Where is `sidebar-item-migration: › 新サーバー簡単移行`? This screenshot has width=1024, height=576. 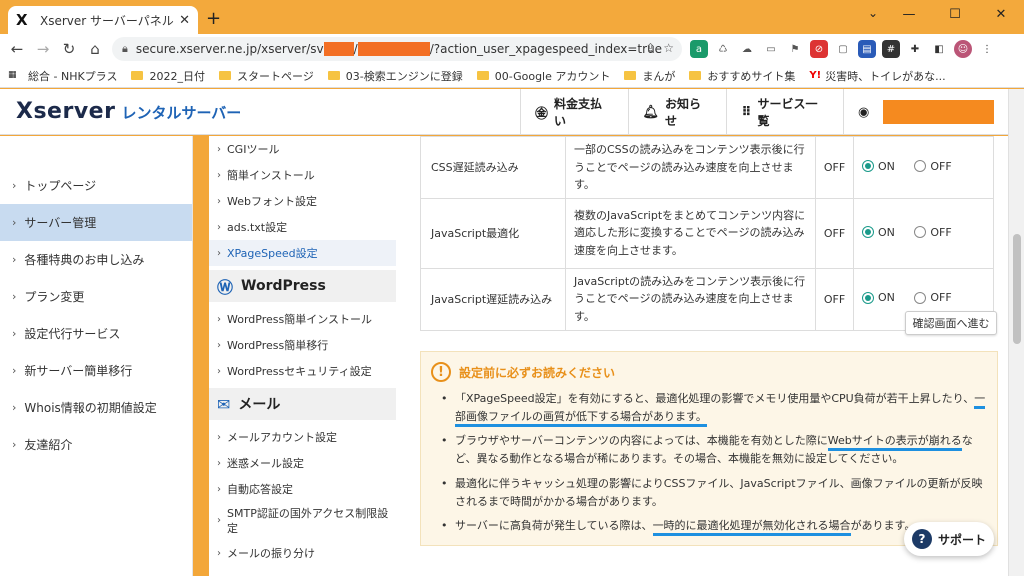 sidebar-item-migration: › 新サーバー簡単移行 is located at coordinates (96, 370).